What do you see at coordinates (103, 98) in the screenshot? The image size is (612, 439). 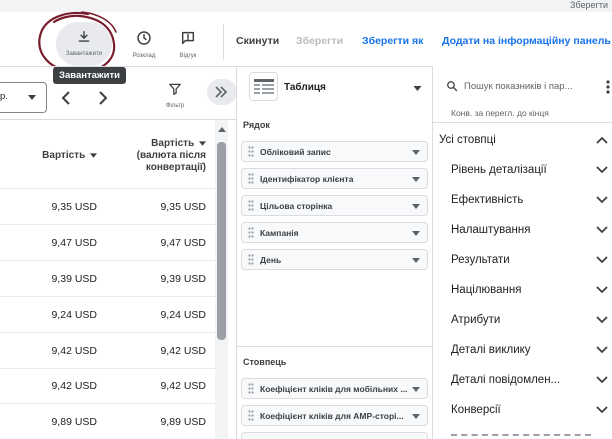 I see `next-period-button` at bounding box center [103, 98].